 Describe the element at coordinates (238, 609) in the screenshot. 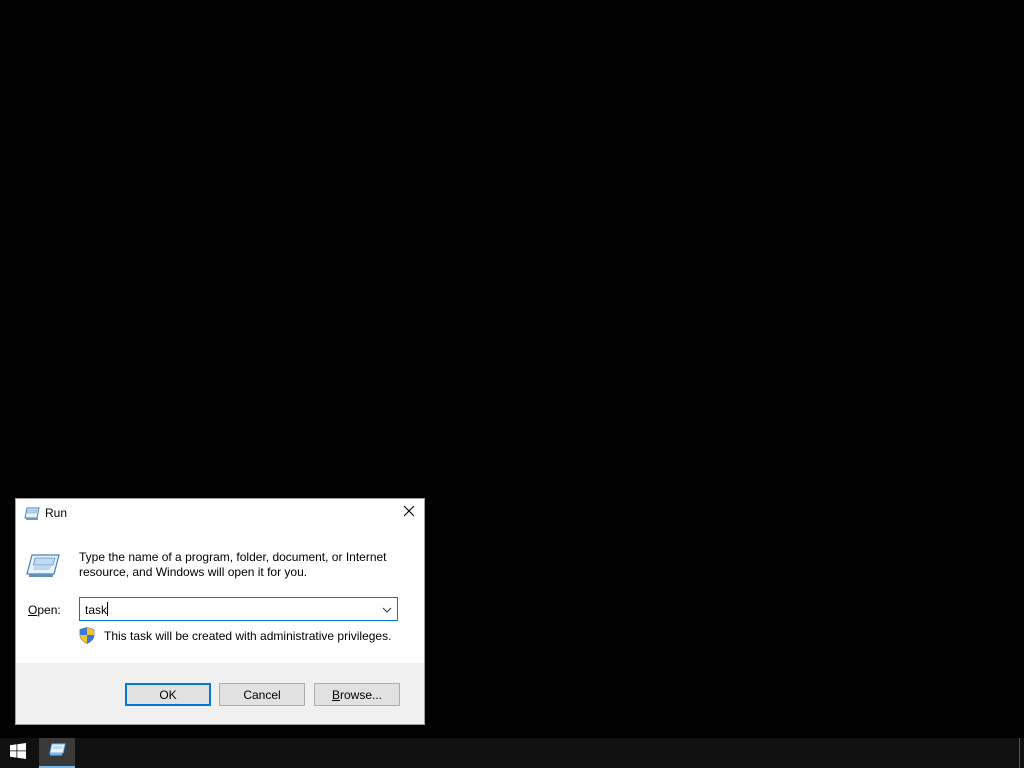

I see `open-combobox: task` at that location.